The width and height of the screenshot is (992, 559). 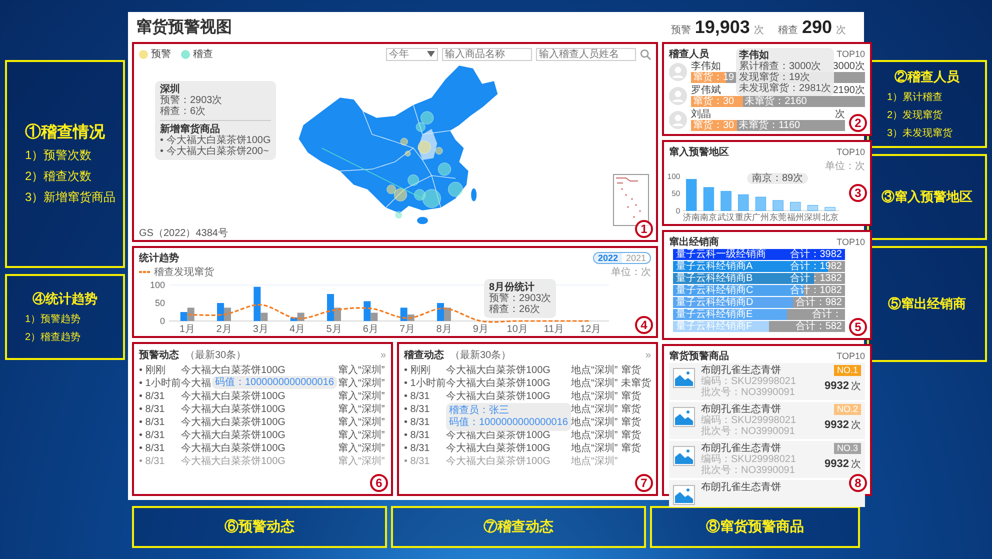 I want to click on axis-label: 4月, so click(x=298, y=329).